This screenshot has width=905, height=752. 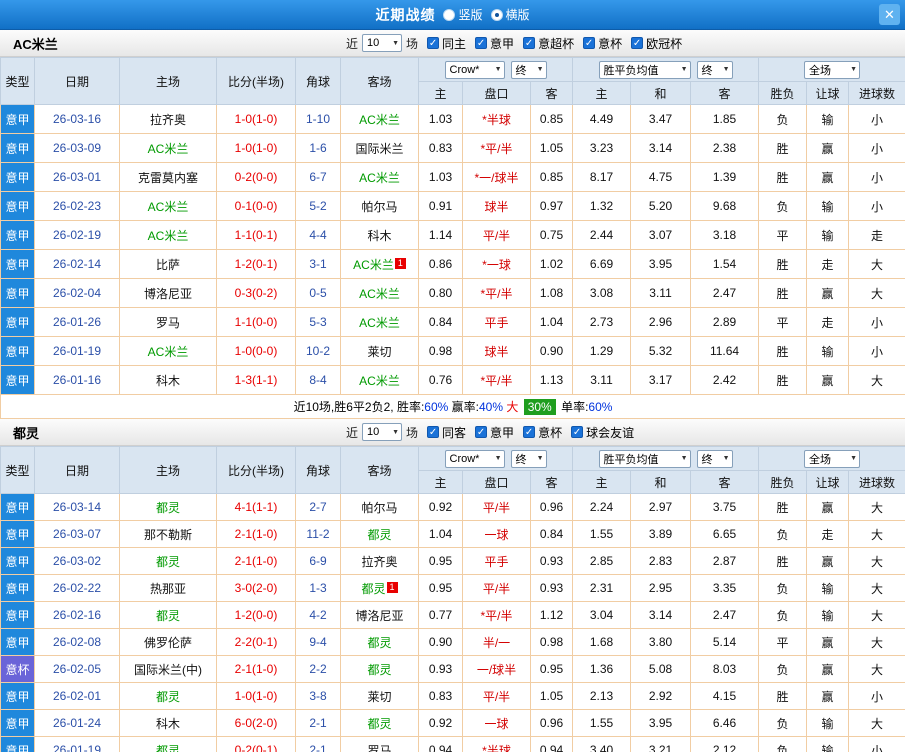 What do you see at coordinates (600, 407) in the screenshot?
I see `summary-segment: 60%` at bounding box center [600, 407].